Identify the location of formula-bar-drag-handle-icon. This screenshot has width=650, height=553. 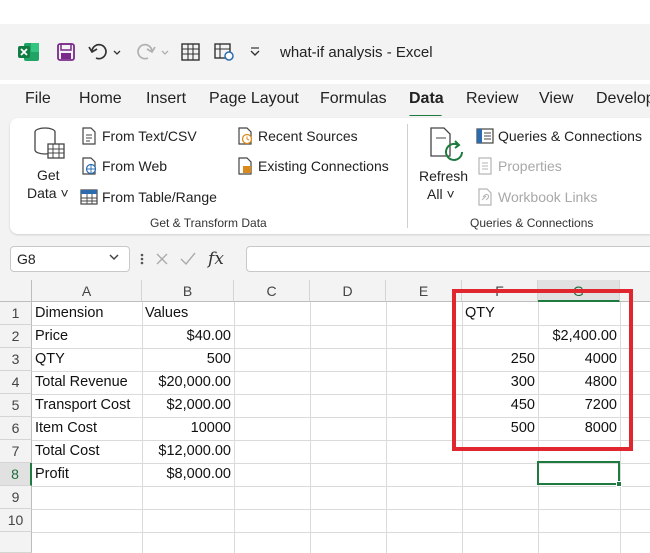
(142, 259).